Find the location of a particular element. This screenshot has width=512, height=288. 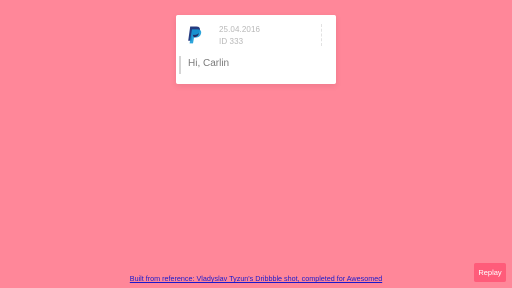

greeting-accent-bar is located at coordinates (180, 65).